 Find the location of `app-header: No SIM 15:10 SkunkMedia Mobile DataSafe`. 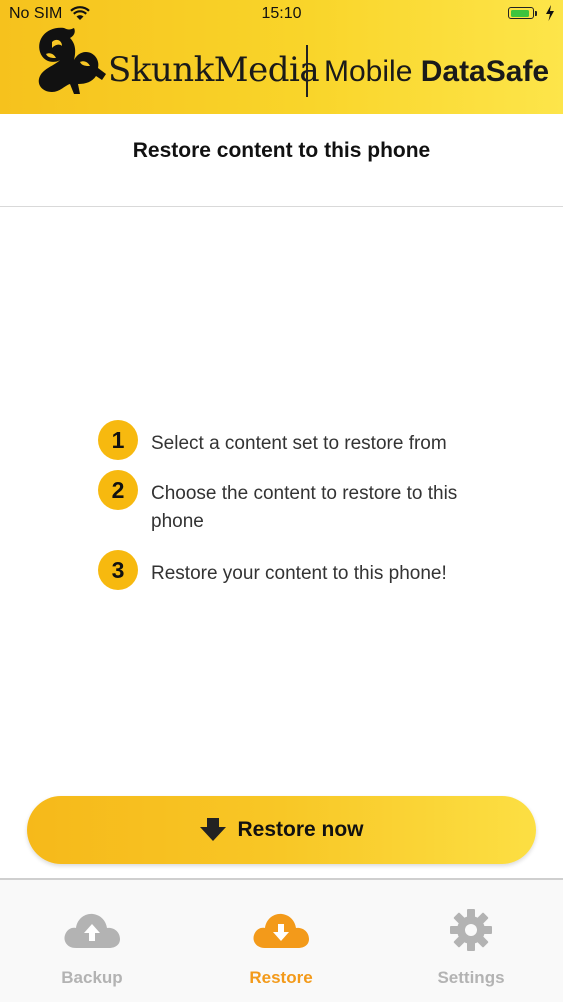

app-header: No SIM 15:10 SkunkMedia Mobile DataSafe is located at coordinates (281, 57).